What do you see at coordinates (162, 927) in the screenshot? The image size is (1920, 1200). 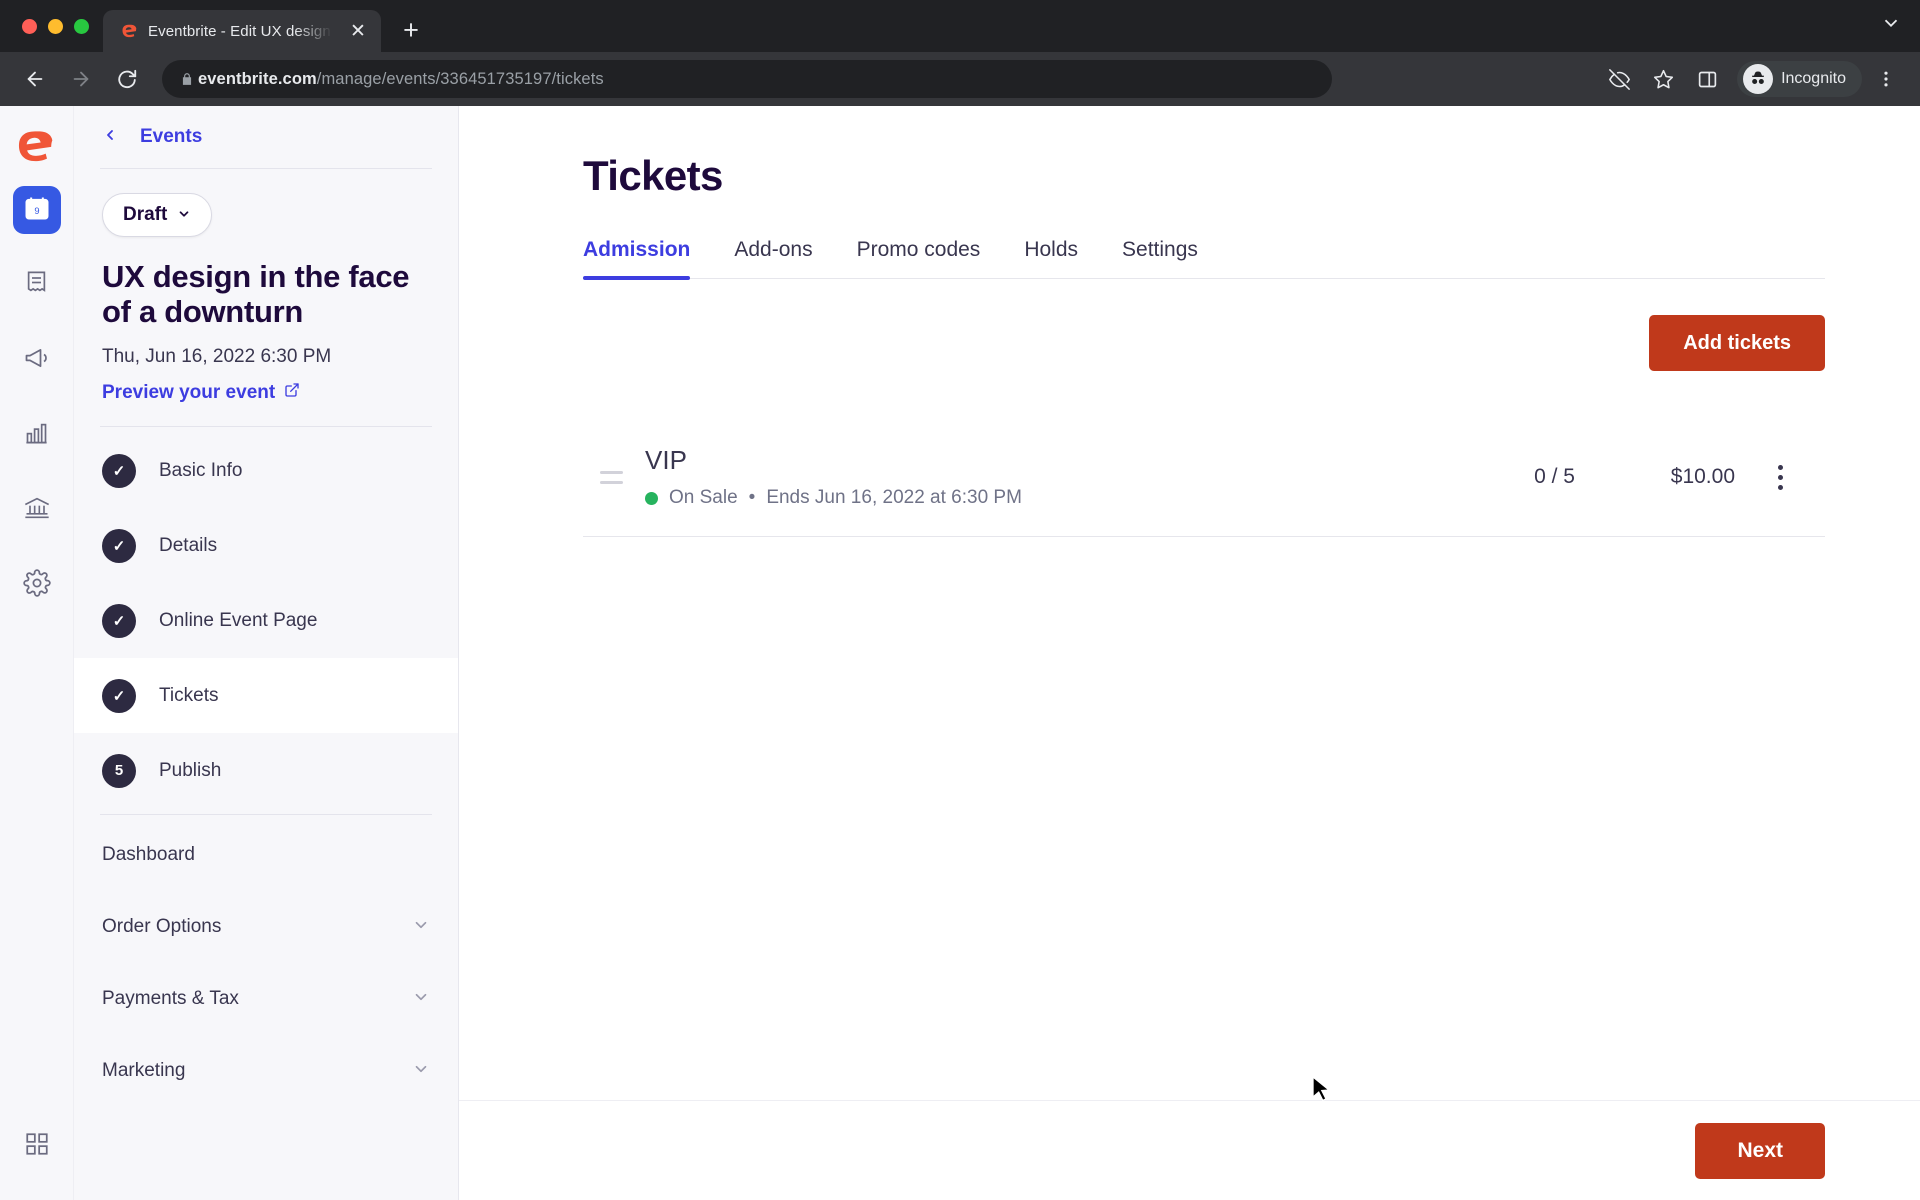 I see `sidebar-group-label: Order Options` at bounding box center [162, 927].